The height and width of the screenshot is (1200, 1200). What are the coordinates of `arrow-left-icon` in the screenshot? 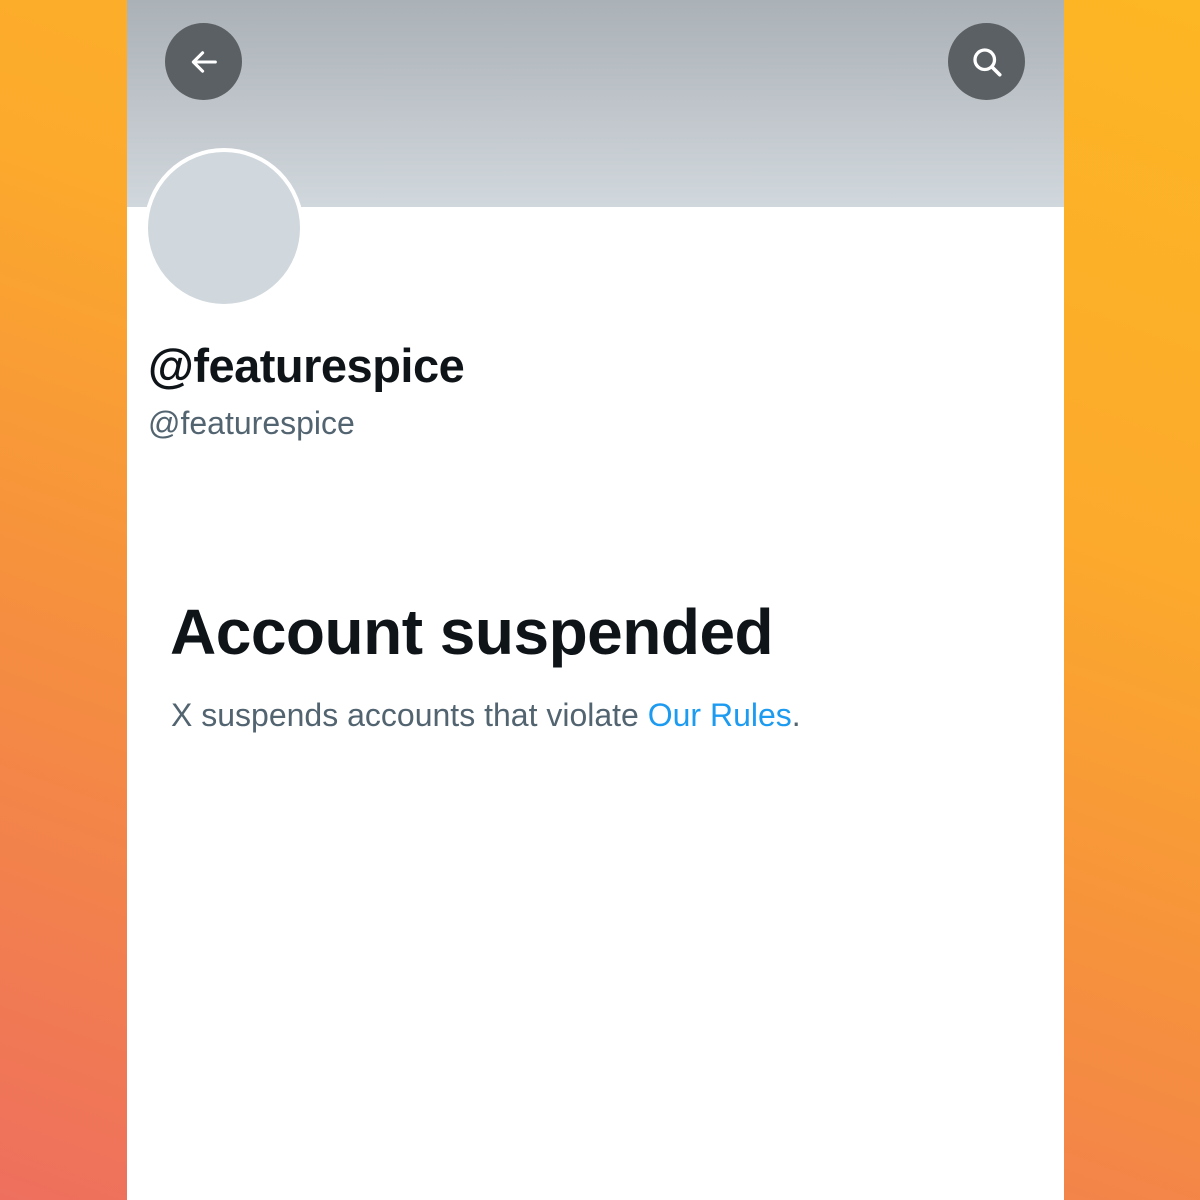 It's located at (204, 62).